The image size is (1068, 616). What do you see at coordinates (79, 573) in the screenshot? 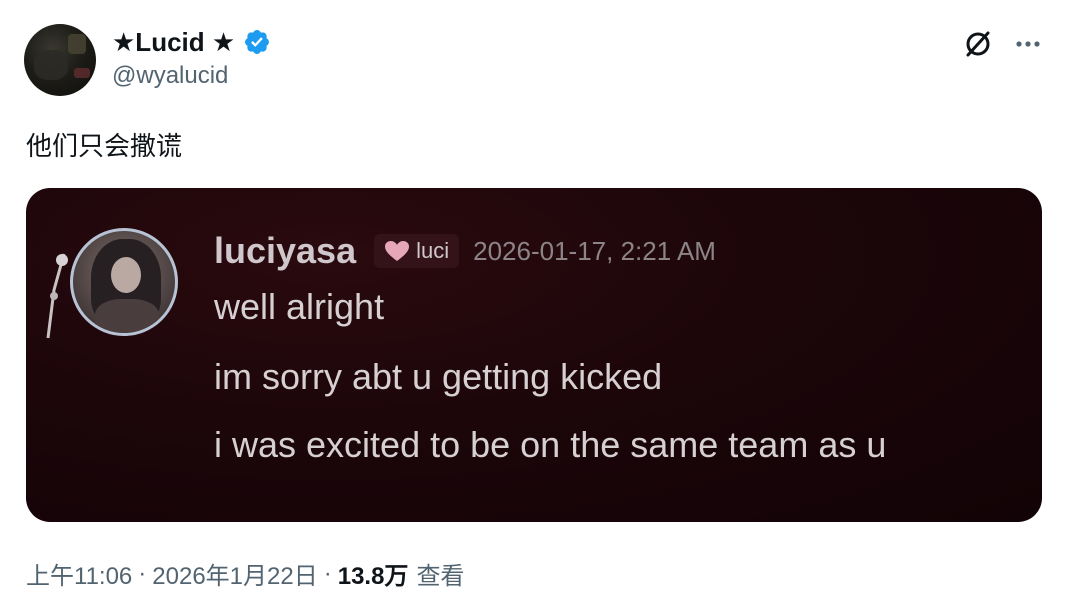
I see `tweet-time: 上午11:06` at bounding box center [79, 573].